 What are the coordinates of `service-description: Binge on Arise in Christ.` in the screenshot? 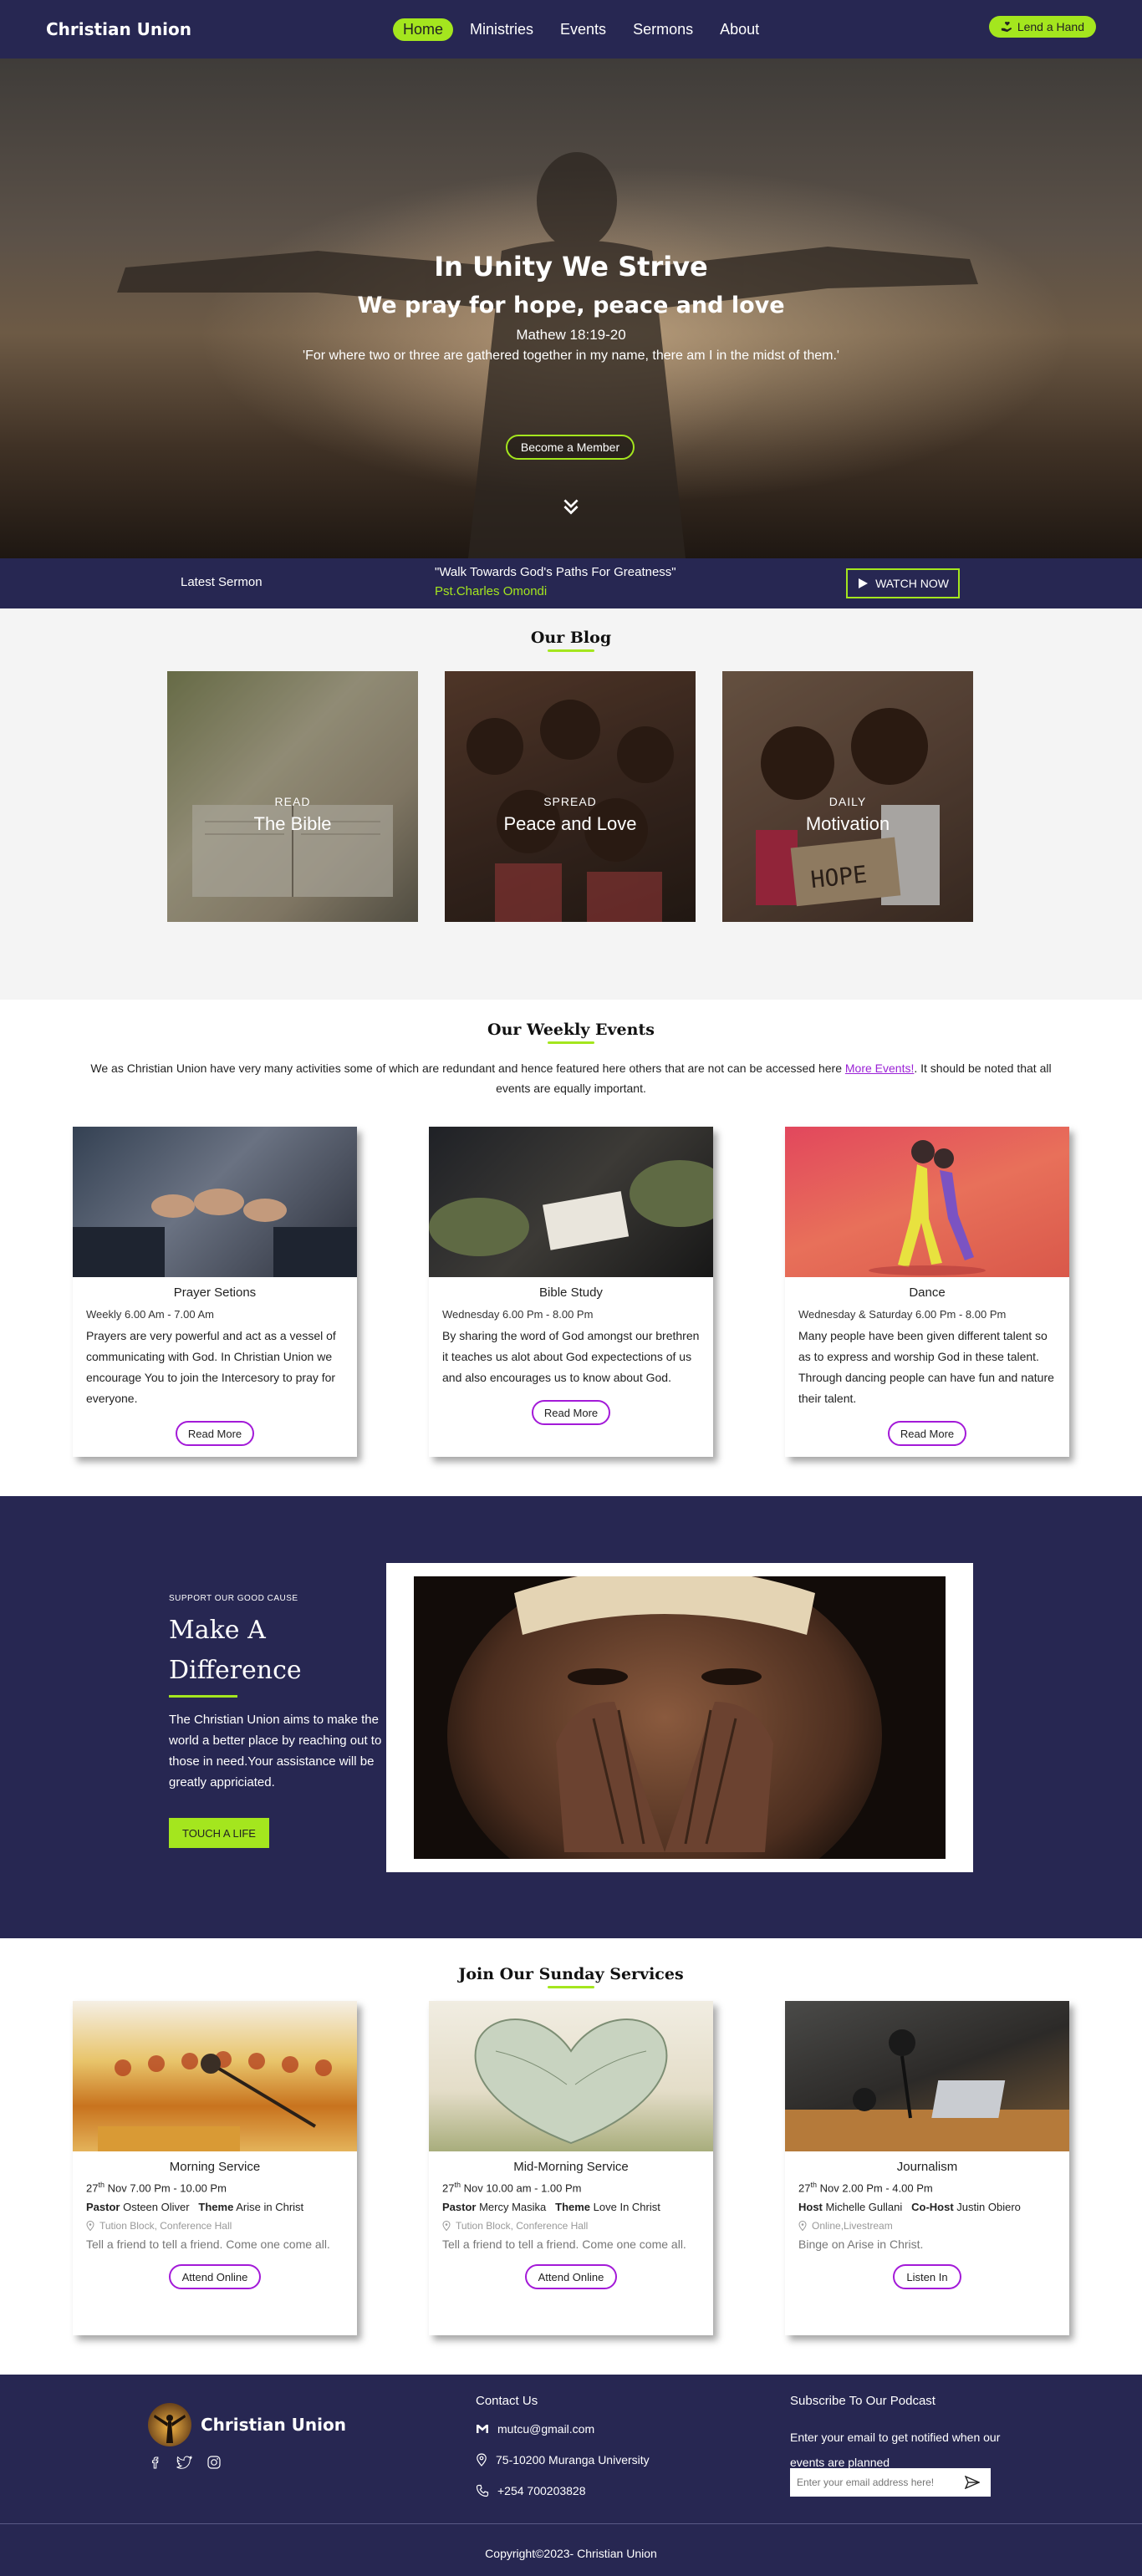 It's located at (861, 2244).